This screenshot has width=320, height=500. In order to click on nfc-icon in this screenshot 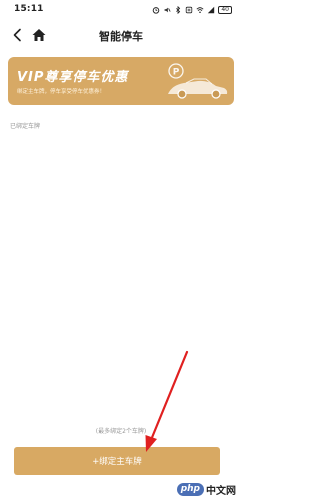, I will do `click(189, 10)`.